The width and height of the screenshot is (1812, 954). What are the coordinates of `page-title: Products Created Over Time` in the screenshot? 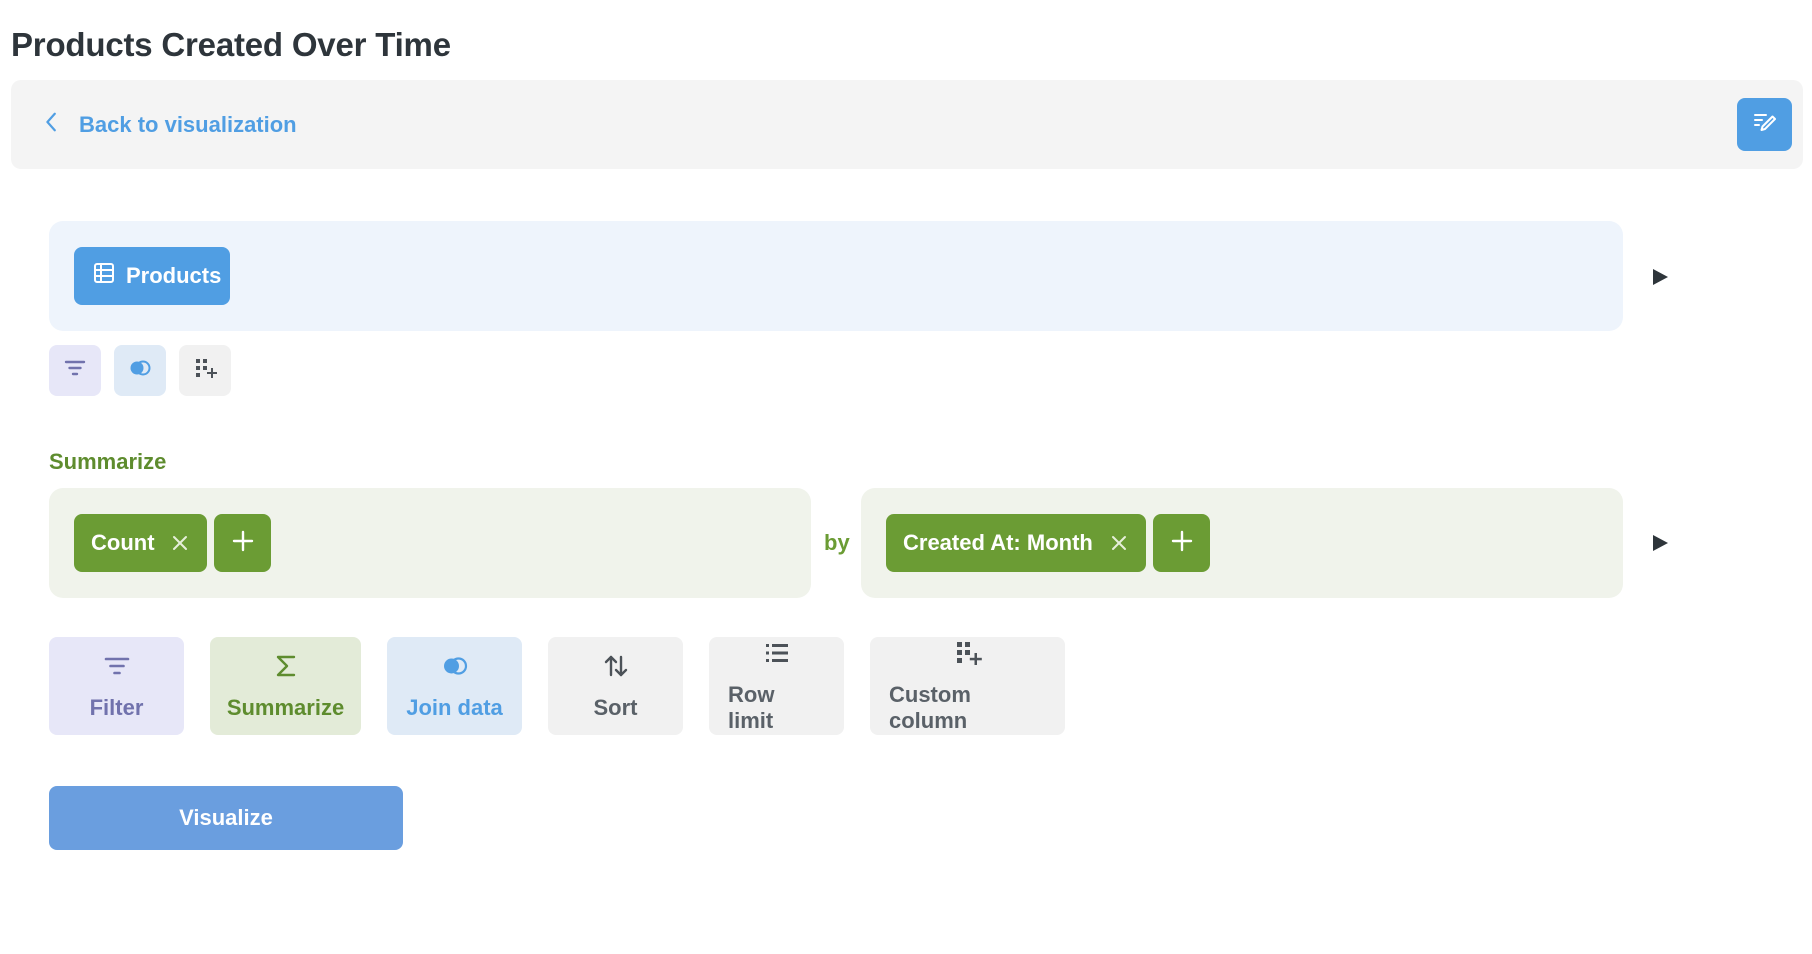 It's located at (231, 44).